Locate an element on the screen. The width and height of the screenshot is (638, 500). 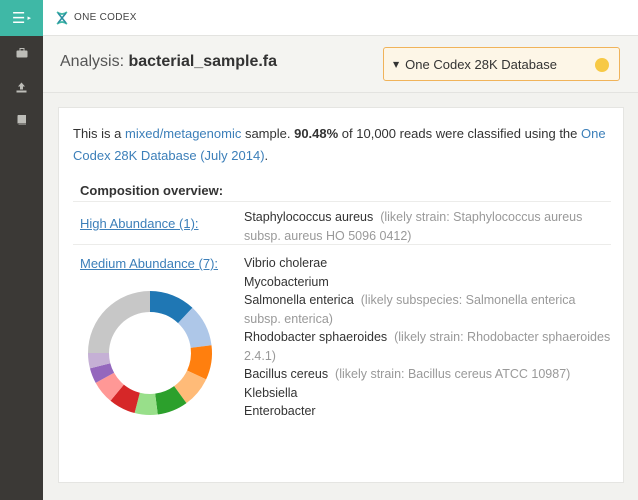
briefcase-icon is located at coordinates (21, 53).